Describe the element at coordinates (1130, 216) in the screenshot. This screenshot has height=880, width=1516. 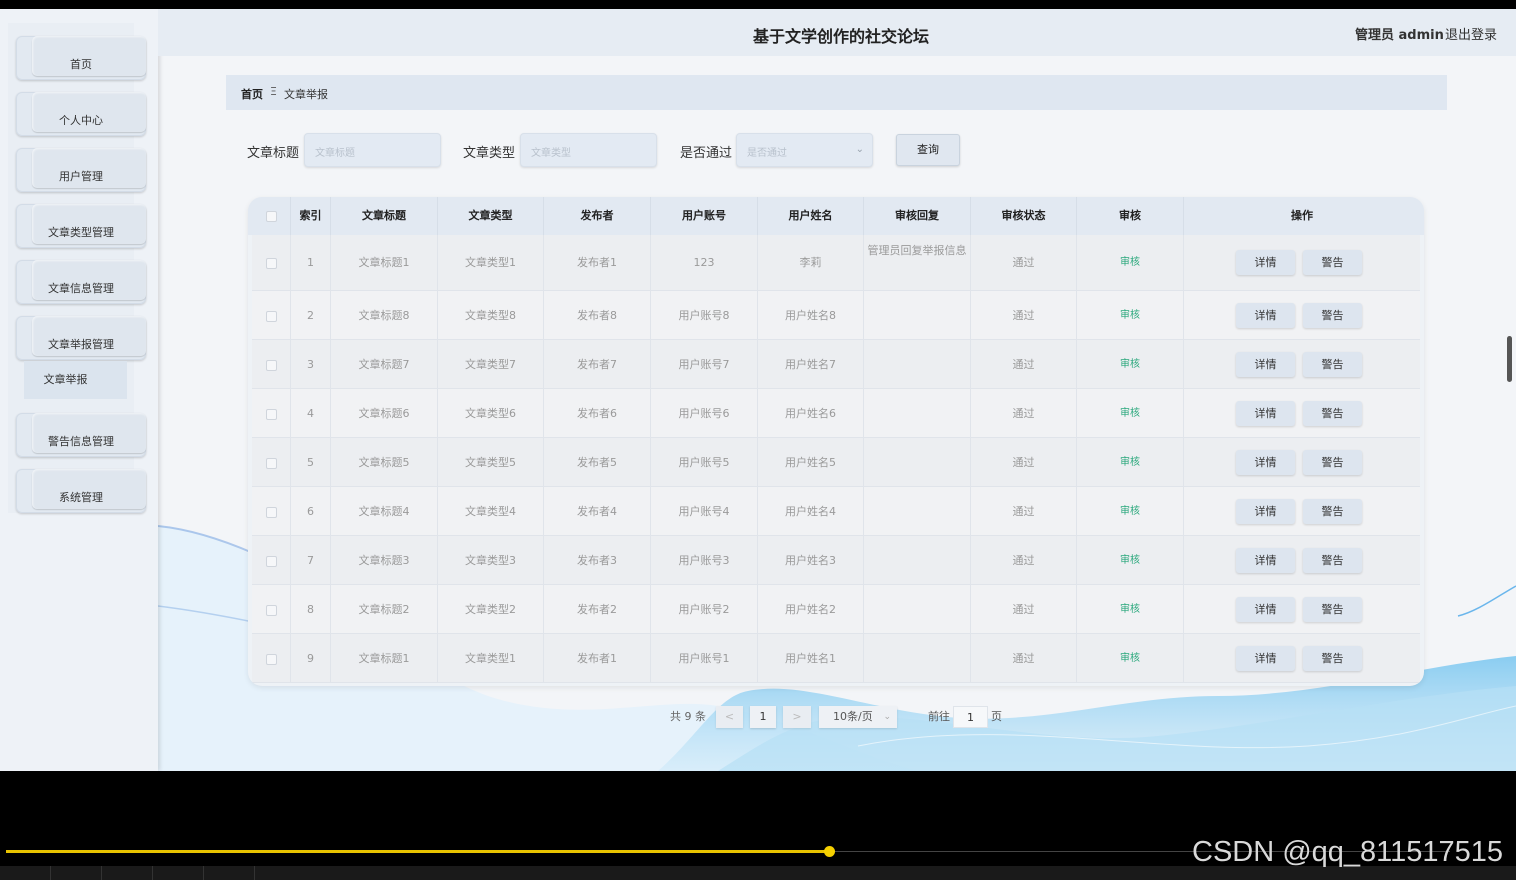
I see `column-header: 审核` at that location.